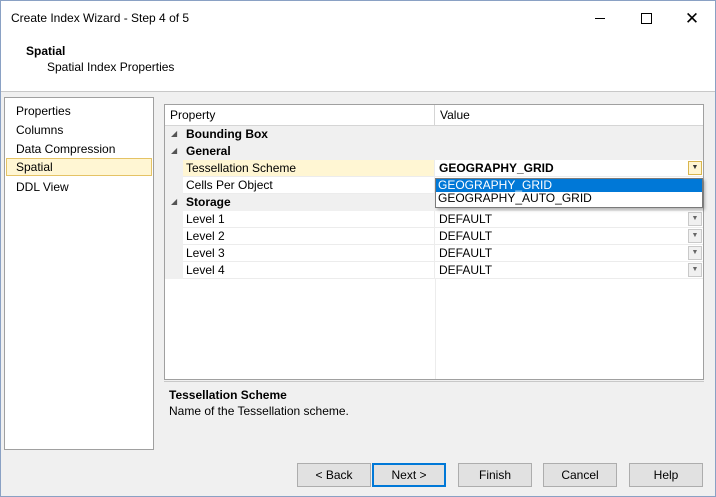 This screenshot has width=716, height=497. I want to click on property-name: Cells Per Object, so click(309, 185).